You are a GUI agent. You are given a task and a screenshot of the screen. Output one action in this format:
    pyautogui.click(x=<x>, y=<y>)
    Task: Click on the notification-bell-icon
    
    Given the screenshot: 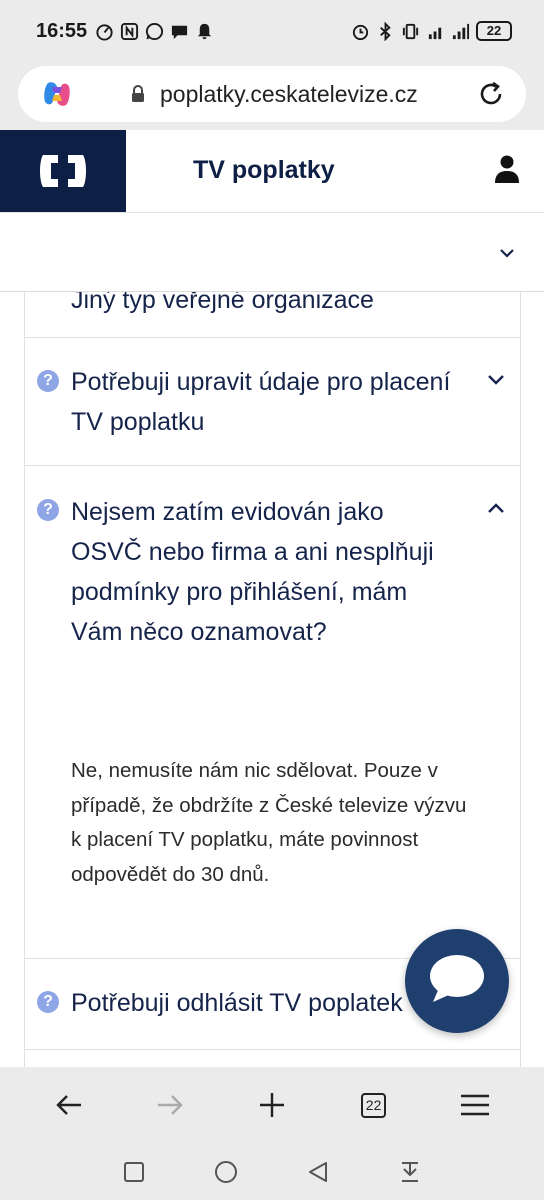 What is the action you would take?
    pyautogui.click(x=204, y=31)
    